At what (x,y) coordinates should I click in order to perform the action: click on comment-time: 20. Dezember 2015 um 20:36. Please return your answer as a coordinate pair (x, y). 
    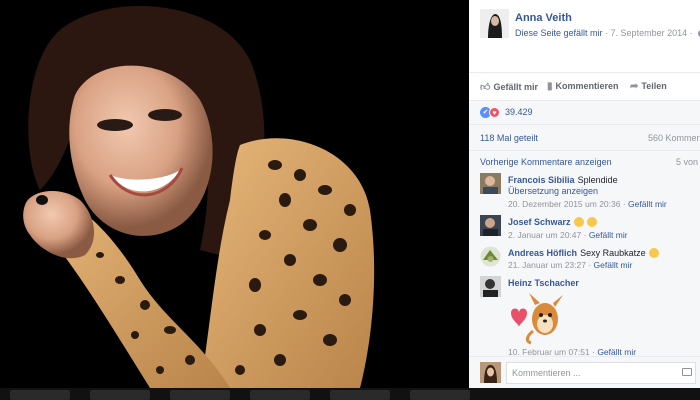
    Looking at the image, I should click on (564, 204).